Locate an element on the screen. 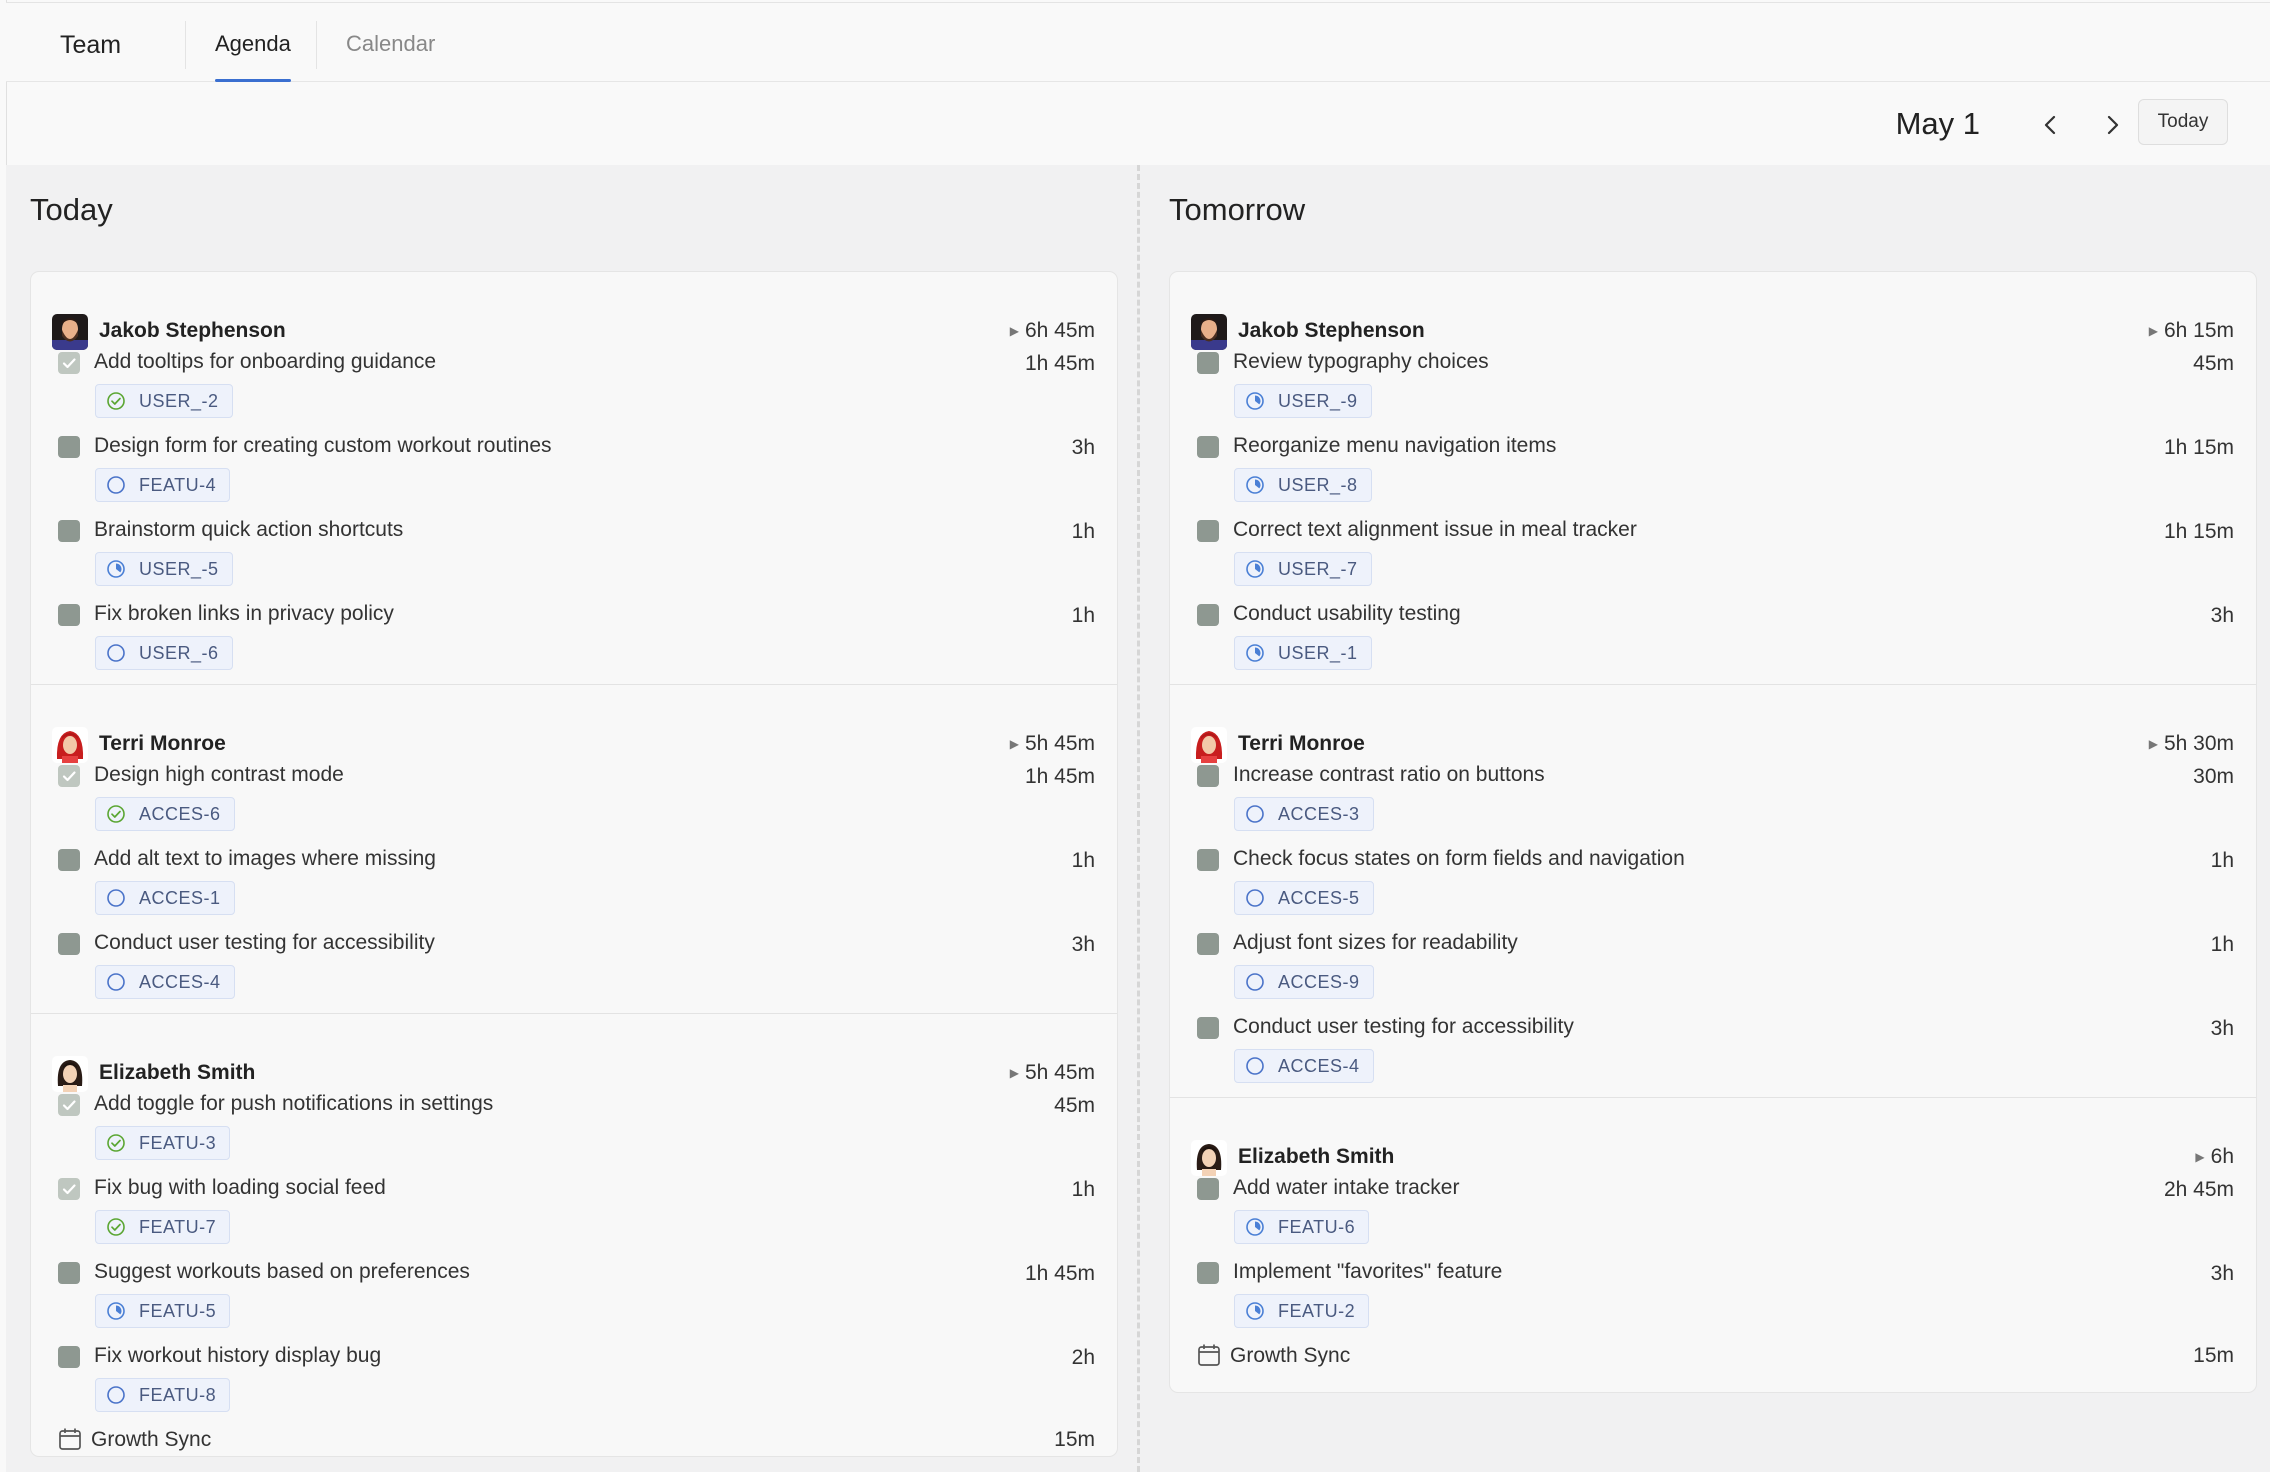 This screenshot has width=2270, height=1472. task-issue-id: USER_-2 is located at coordinates (179, 400).